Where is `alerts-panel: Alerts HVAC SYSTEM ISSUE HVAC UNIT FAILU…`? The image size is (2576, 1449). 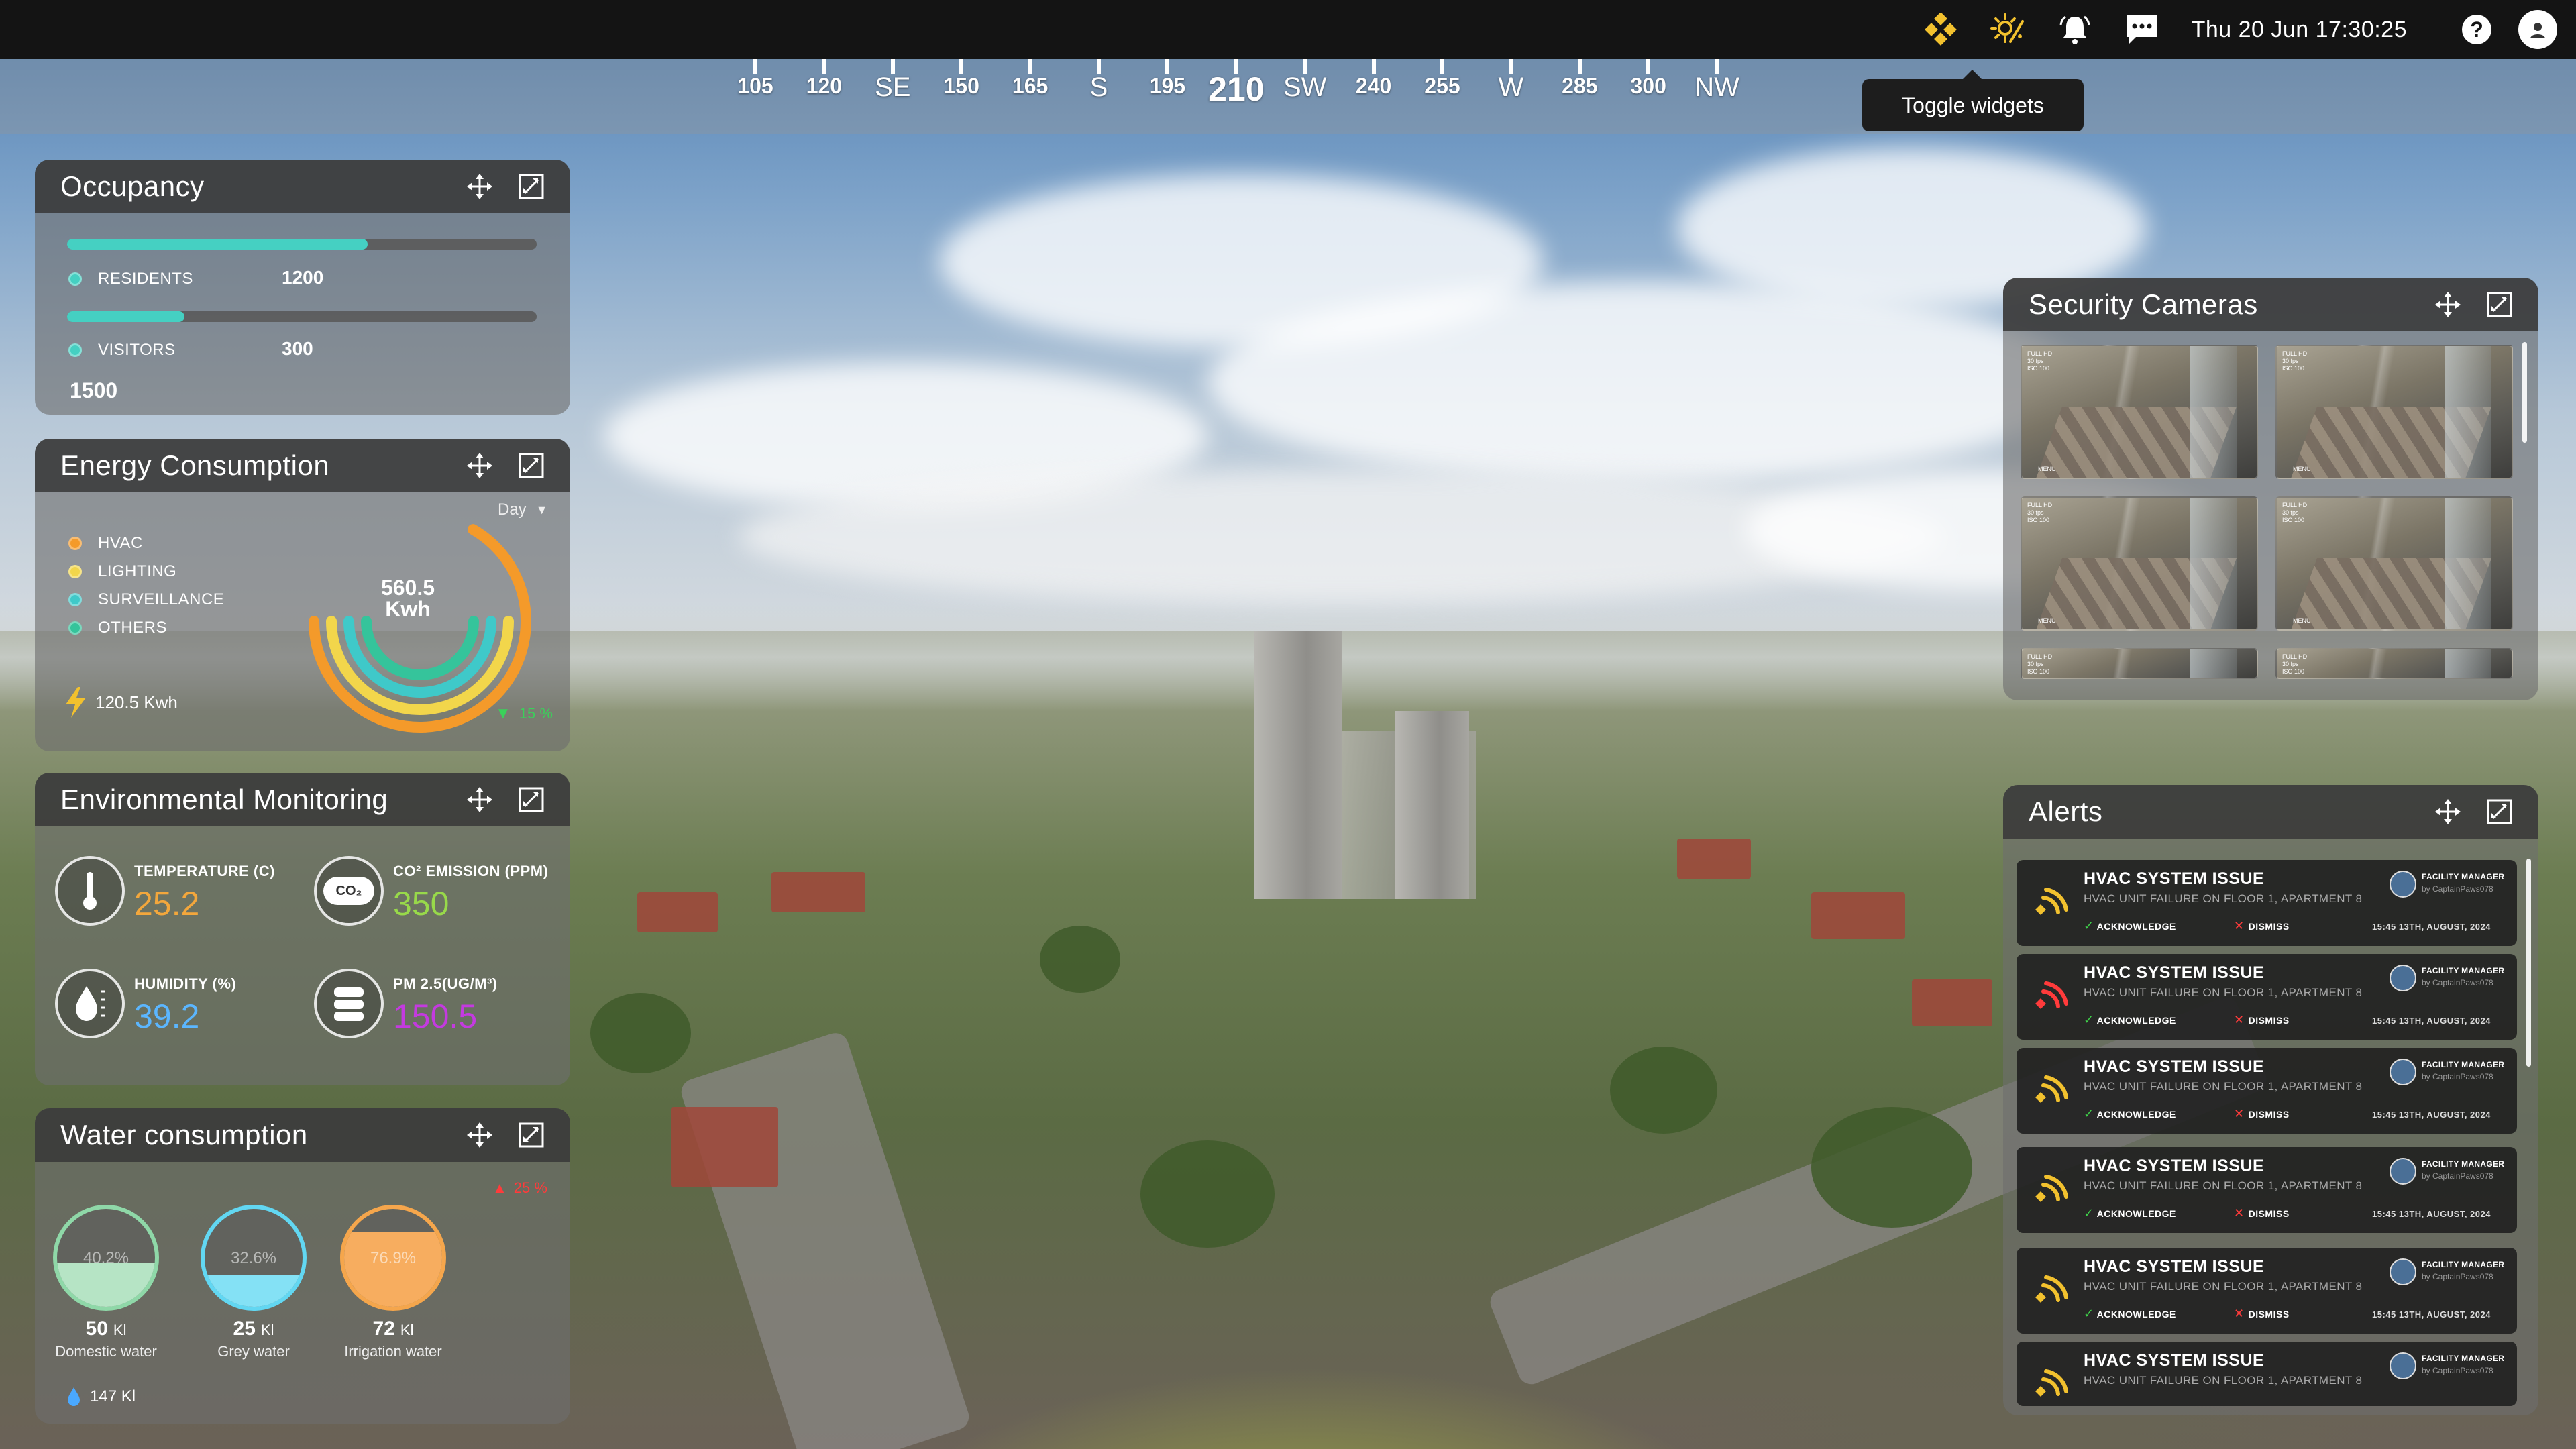
alerts-panel: Alerts HVAC SYSTEM ISSUE HVAC UNIT FAILU… is located at coordinates (2270, 1100).